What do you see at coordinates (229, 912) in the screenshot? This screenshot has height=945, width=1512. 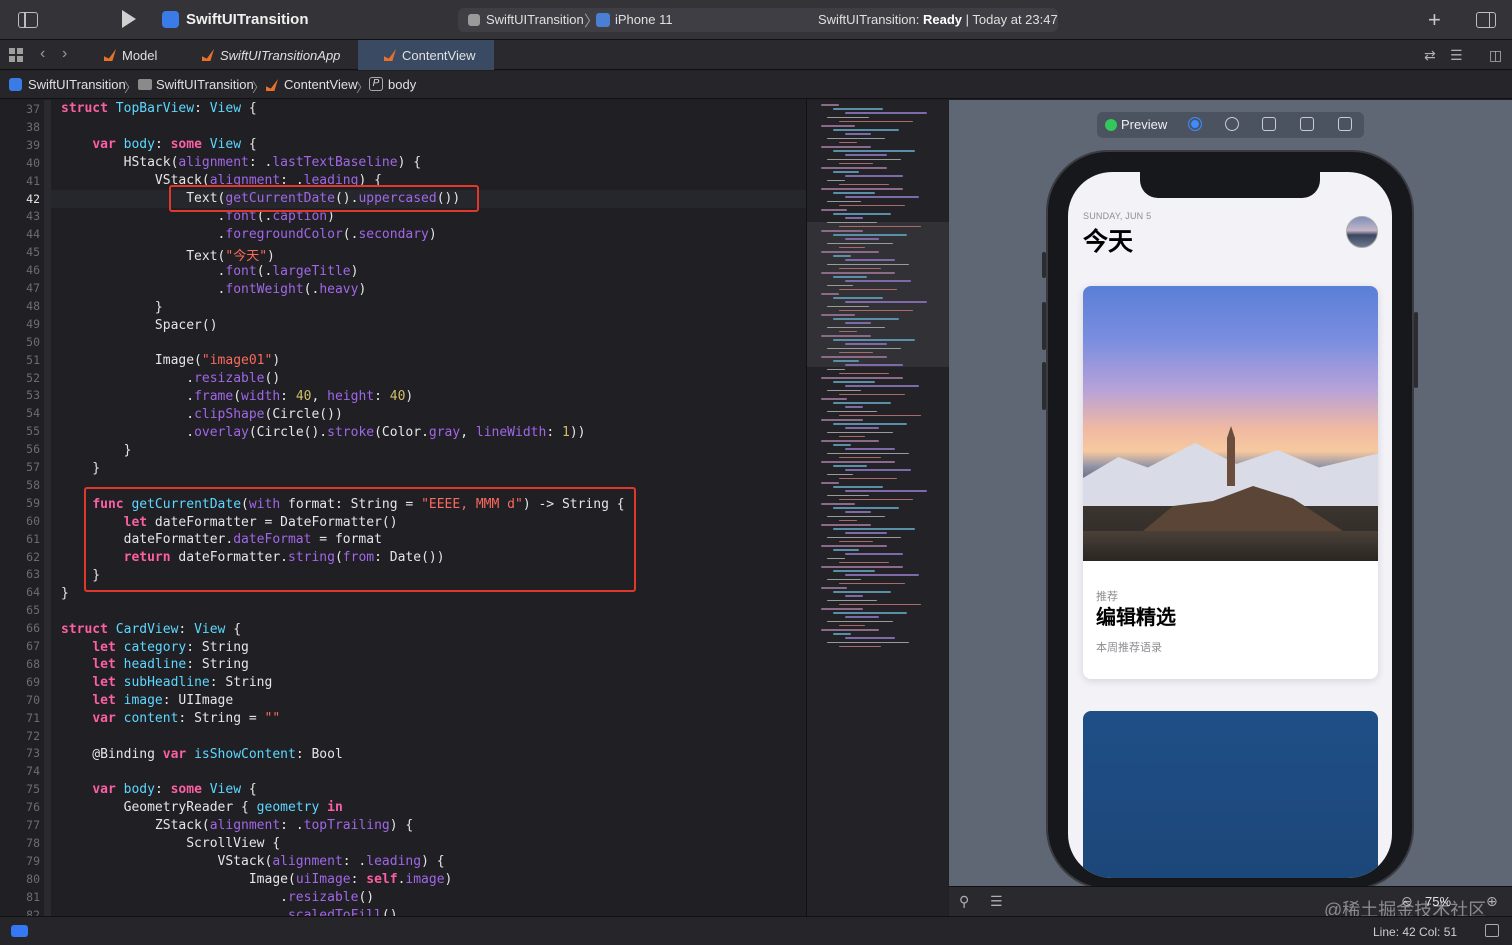 I see `code-line: .scaledToFill()` at bounding box center [229, 912].